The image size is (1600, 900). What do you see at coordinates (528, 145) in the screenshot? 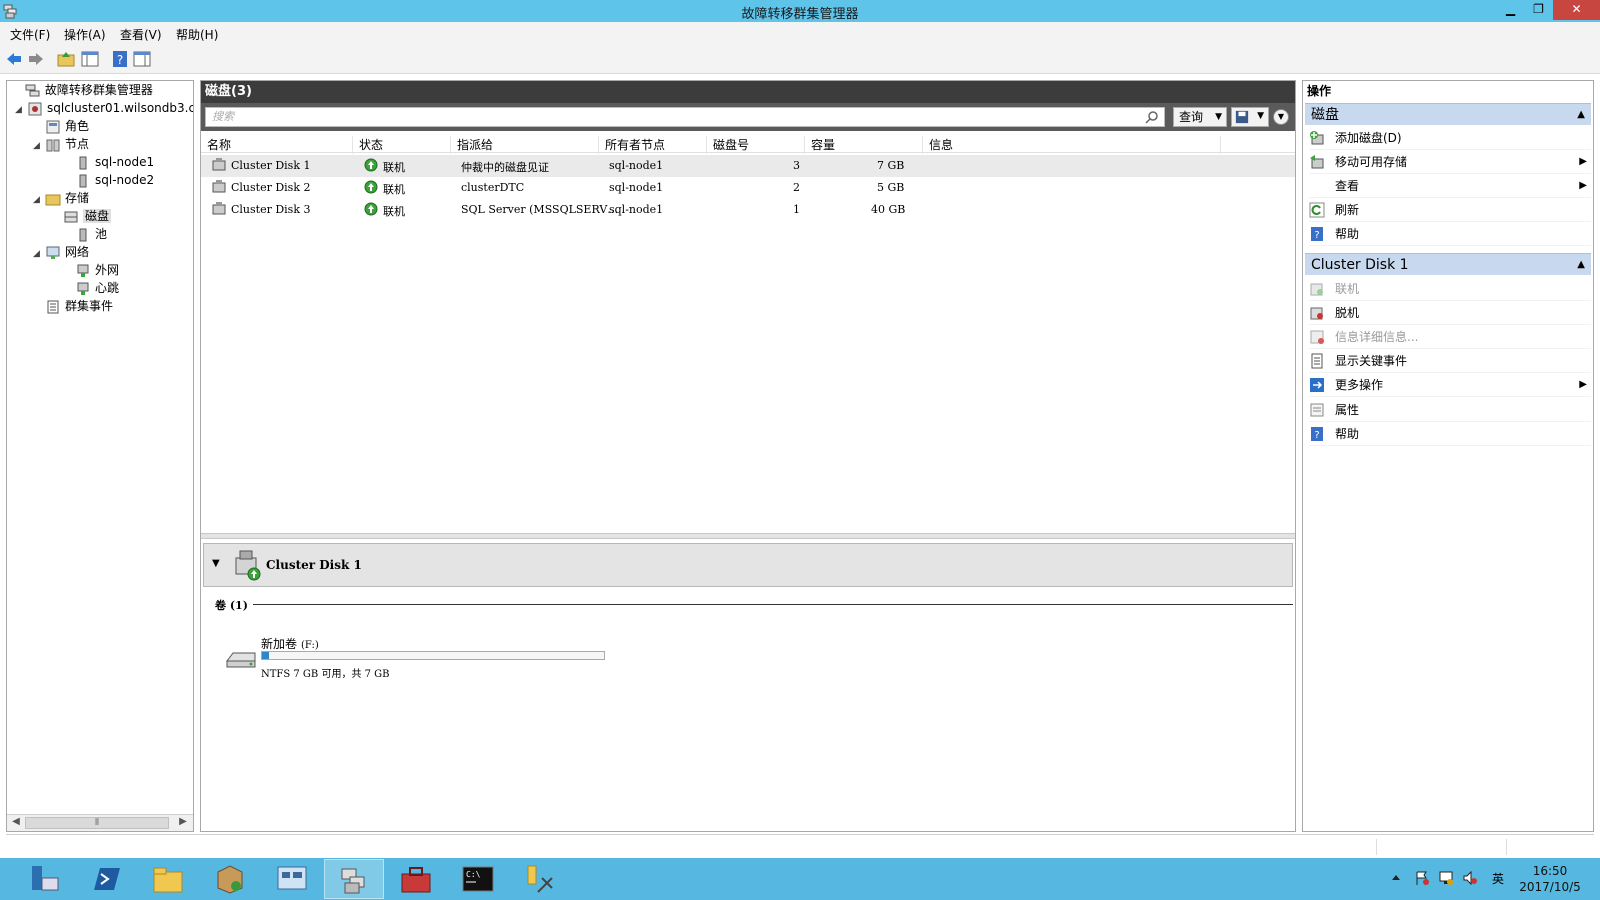
I see `column-header-assigned: 指派给` at bounding box center [528, 145].